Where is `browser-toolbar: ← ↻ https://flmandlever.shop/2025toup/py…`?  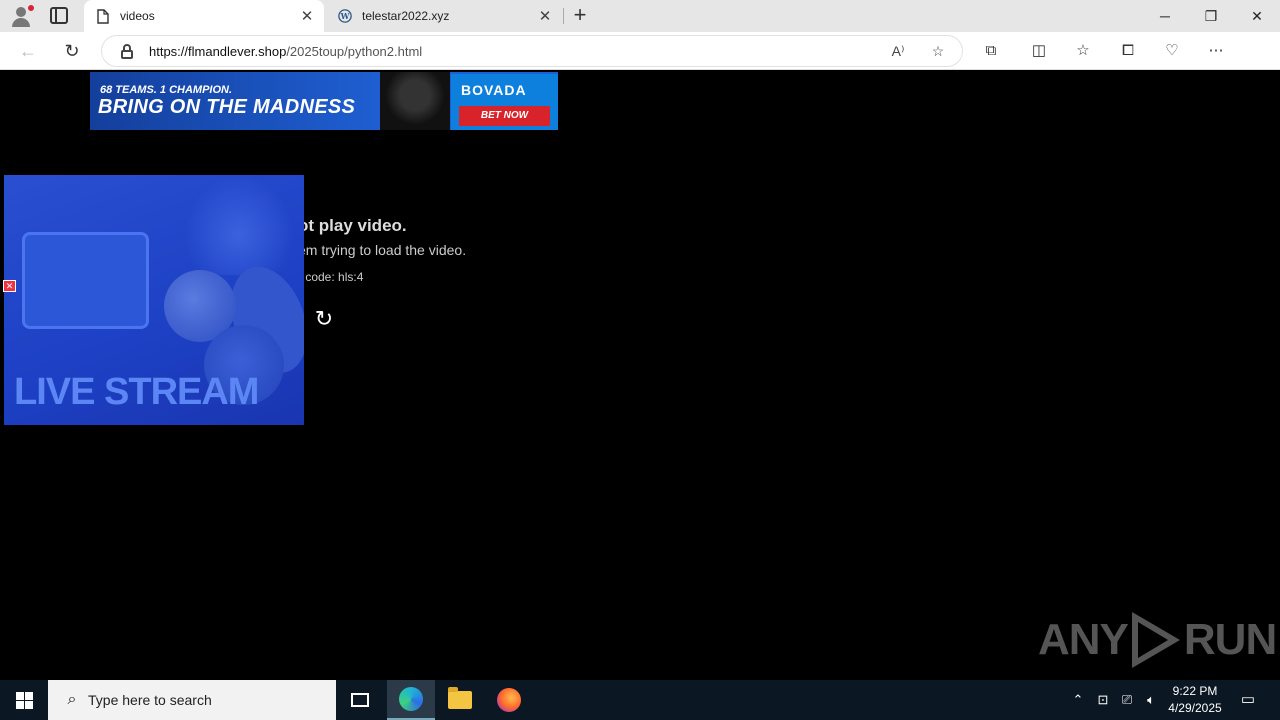
browser-toolbar: ← ↻ https://flmandlever.shop/2025toup/py… is located at coordinates (640, 51).